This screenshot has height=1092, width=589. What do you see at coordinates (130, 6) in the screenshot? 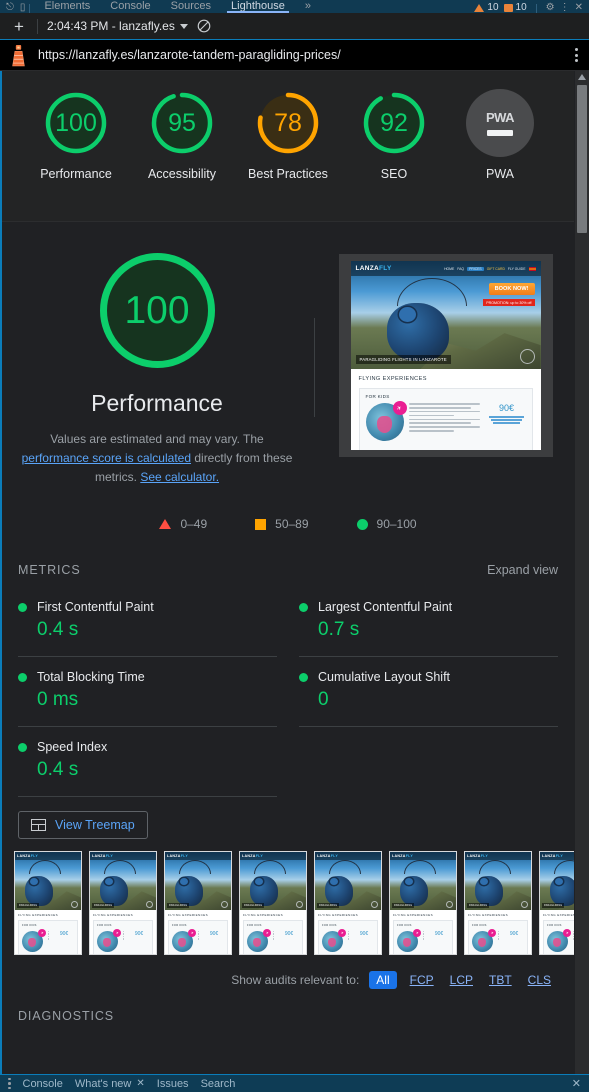
I see `devtools-tab-console: Console` at bounding box center [130, 6].